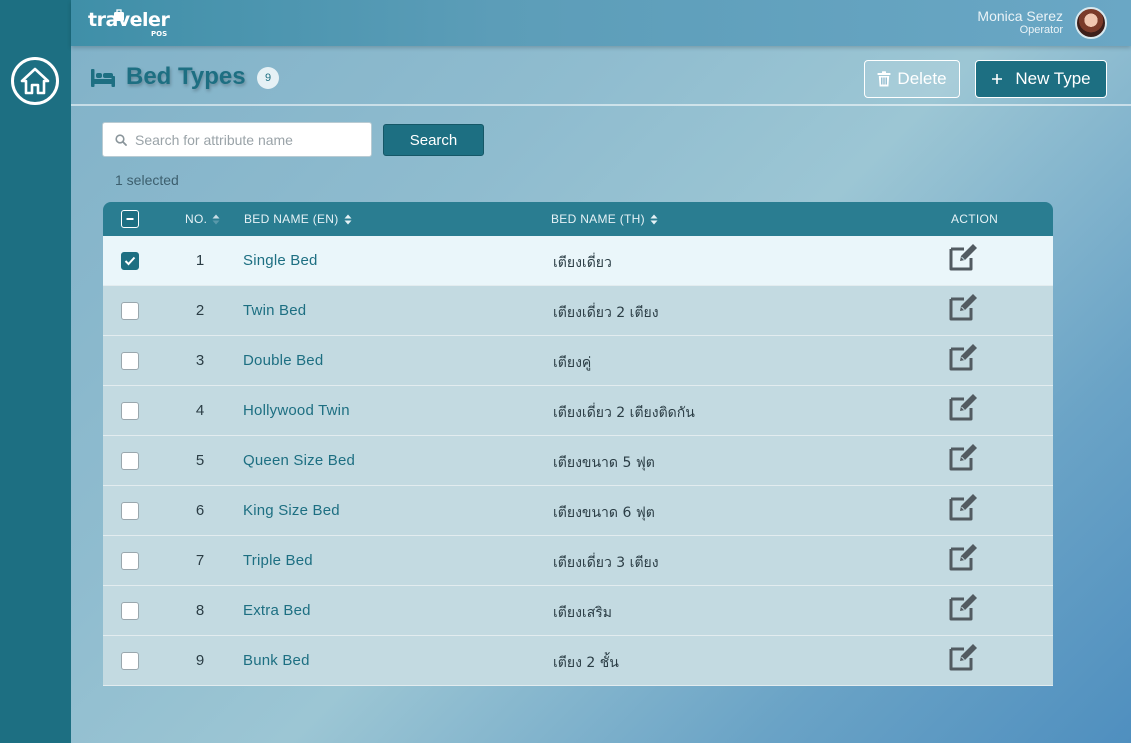 The image size is (1131, 743). I want to click on column-action-label: ACTION, so click(975, 219).